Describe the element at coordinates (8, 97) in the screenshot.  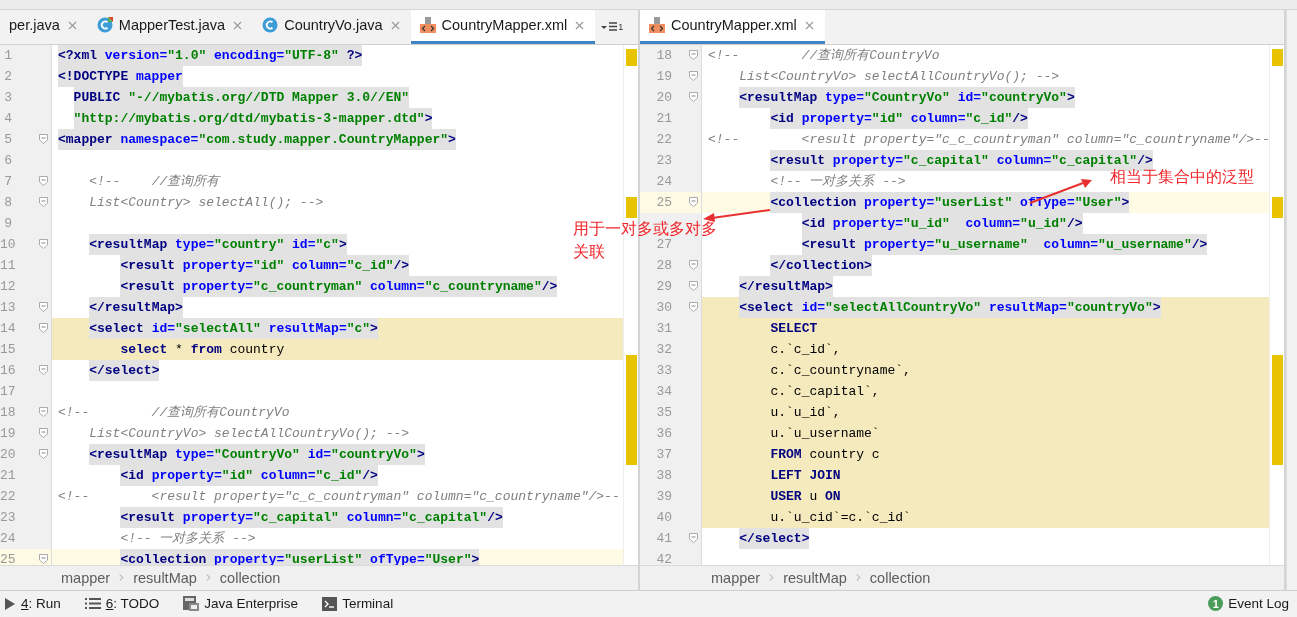
I see `line-number: 3` at that location.